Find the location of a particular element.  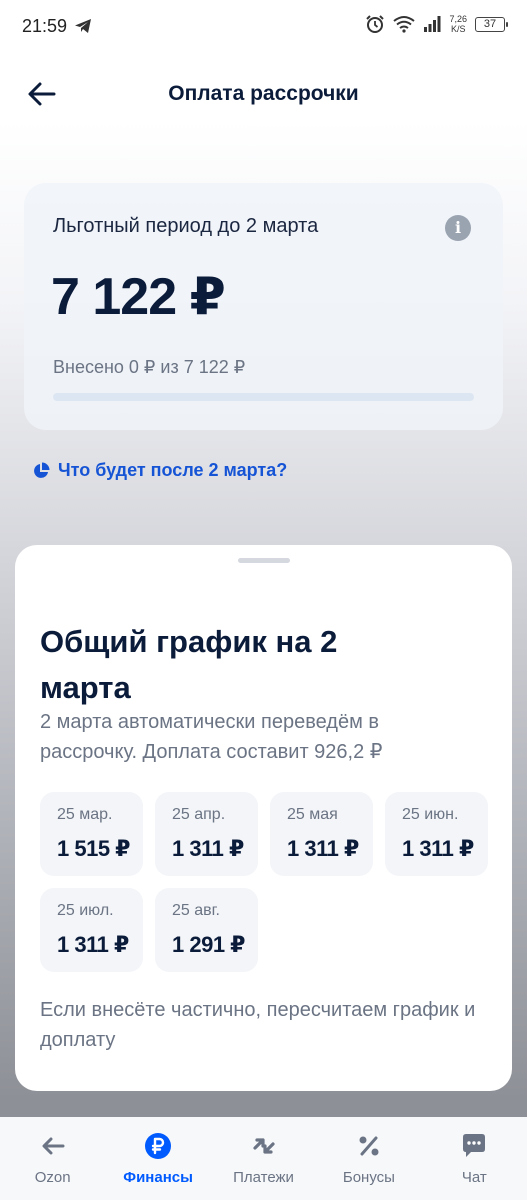

nav-item-chat: Чат is located at coordinates (474, 1158).